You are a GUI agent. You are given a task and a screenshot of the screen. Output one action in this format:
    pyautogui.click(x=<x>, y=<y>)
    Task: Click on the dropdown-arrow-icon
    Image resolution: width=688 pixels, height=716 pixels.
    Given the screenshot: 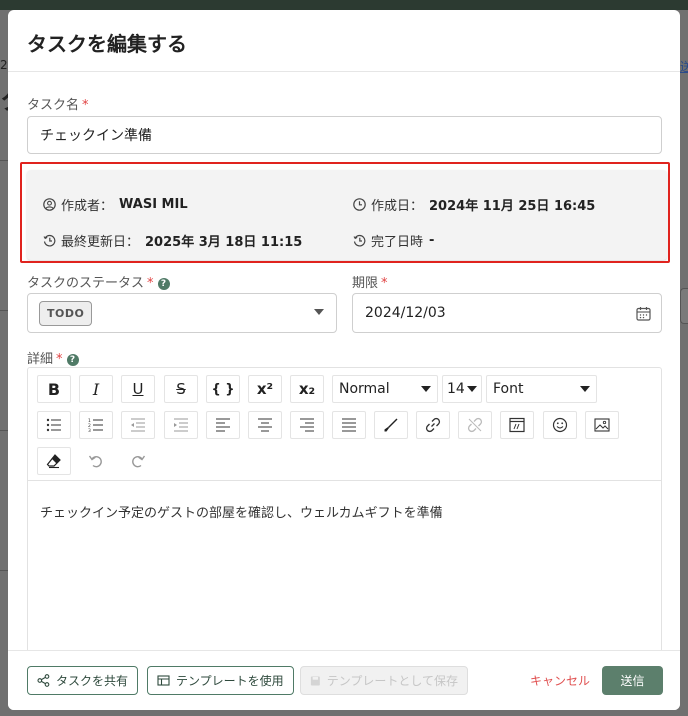 What is the action you would take?
    pyautogui.click(x=319, y=312)
    